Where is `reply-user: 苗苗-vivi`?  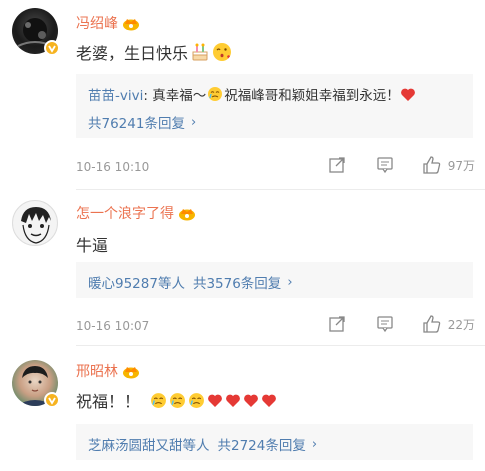
reply-user: 苗苗-vivi is located at coordinates (115, 94).